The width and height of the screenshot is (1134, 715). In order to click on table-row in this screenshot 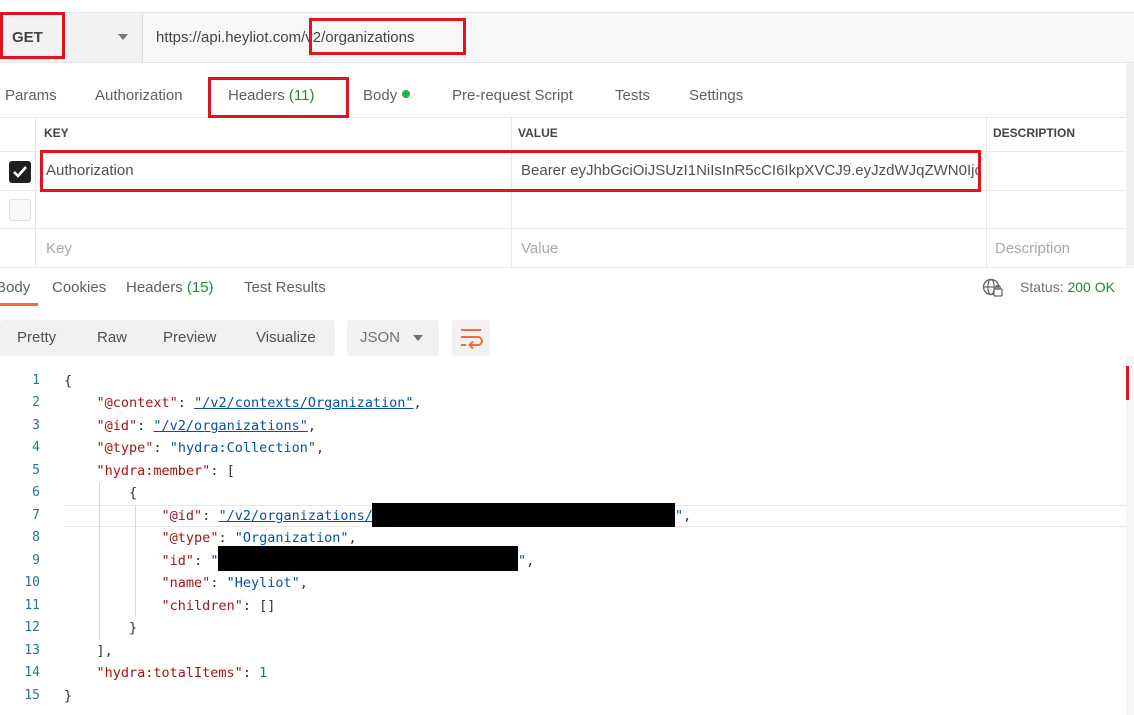, I will do `click(567, 210)`.